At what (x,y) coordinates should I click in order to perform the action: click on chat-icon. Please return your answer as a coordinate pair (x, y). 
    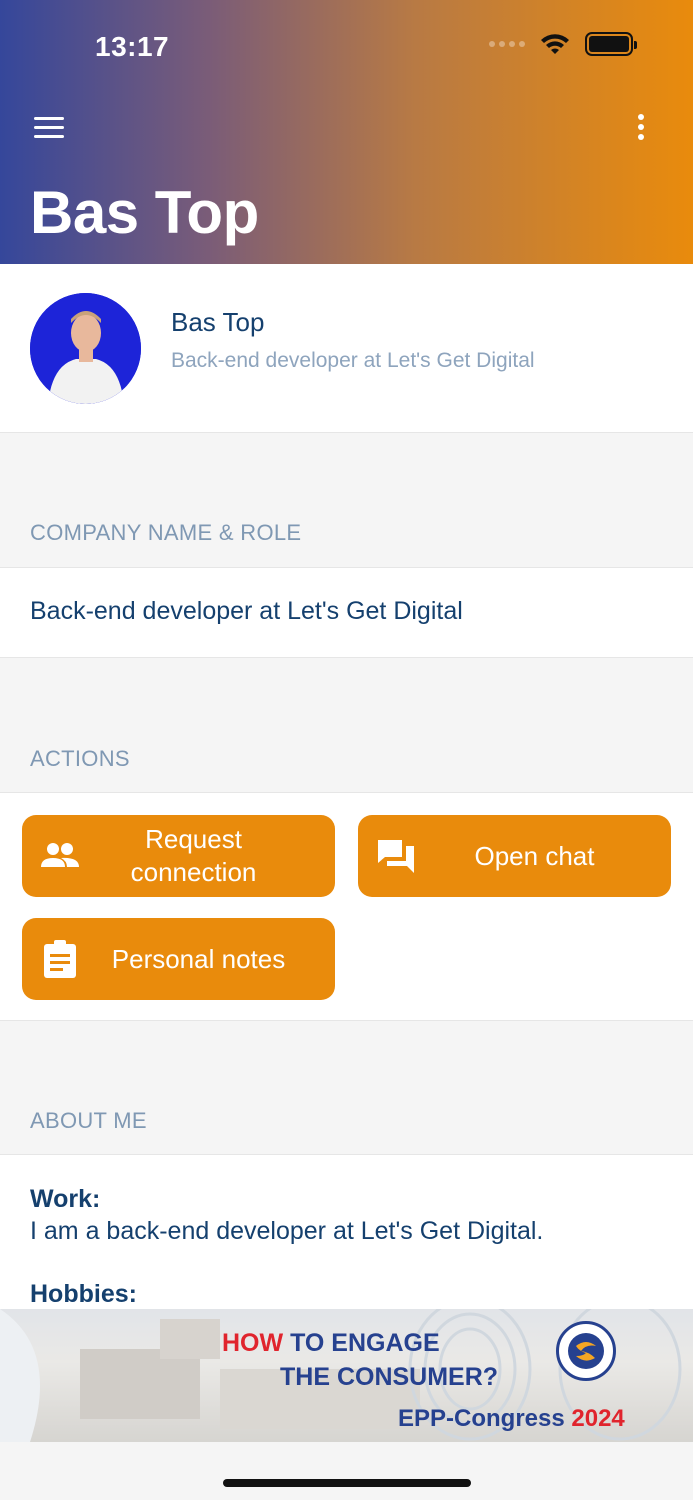
    Looking at the image, I should click on (396, 856).